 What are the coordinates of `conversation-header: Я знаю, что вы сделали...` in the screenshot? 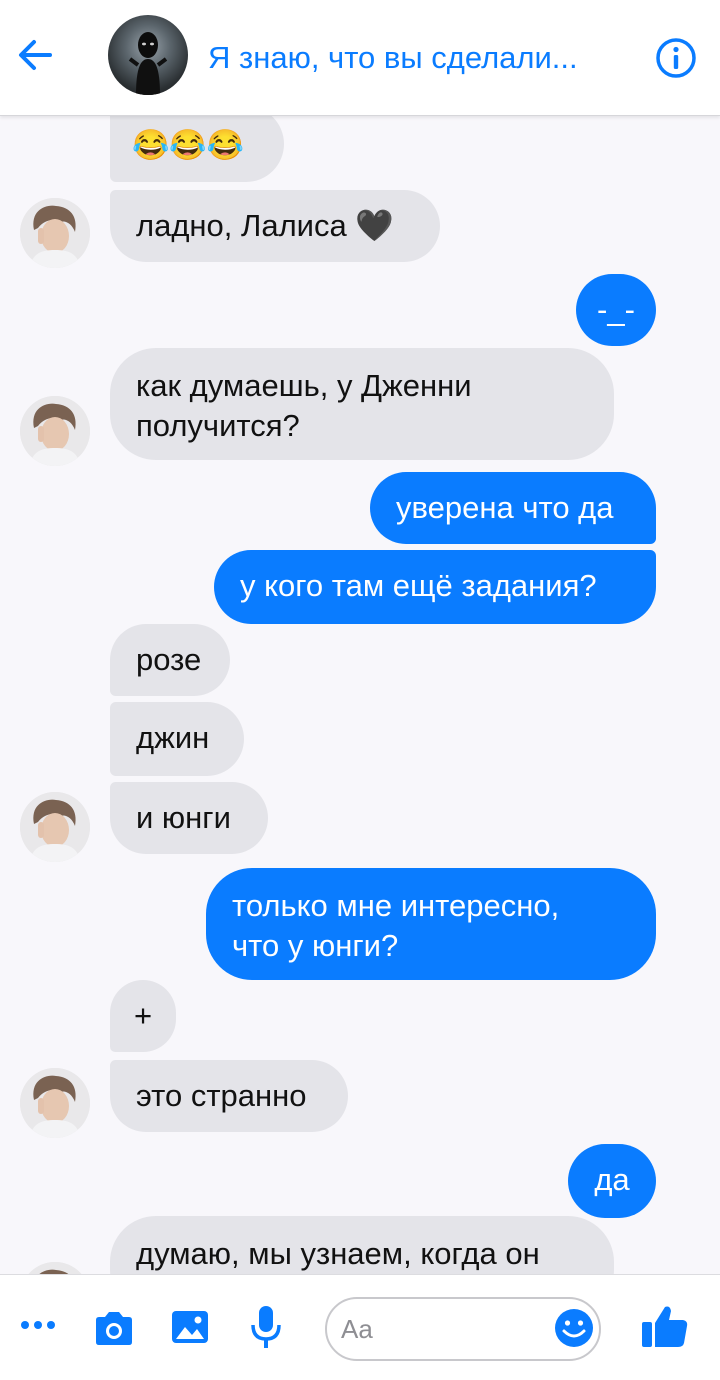 It's located at (360, 58).